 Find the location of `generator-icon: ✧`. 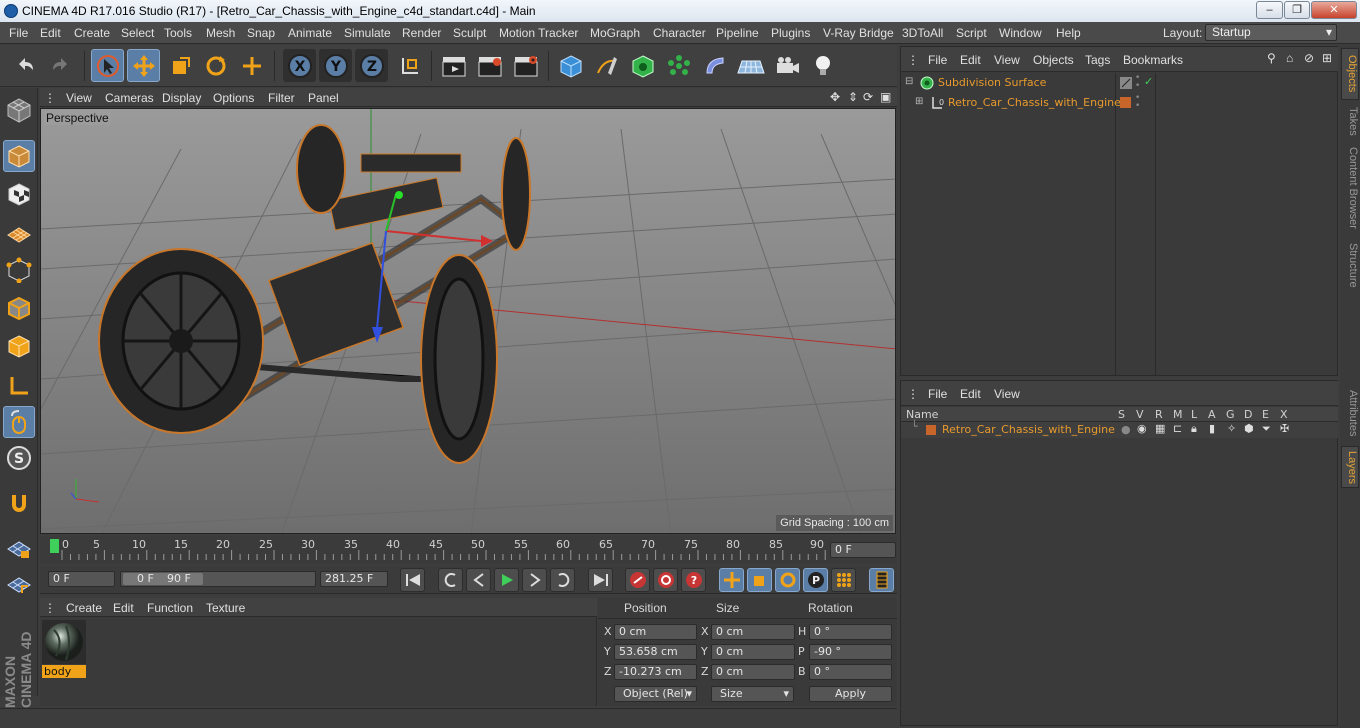

generator-icon: ✧ is located at coordinates (1231, 428).